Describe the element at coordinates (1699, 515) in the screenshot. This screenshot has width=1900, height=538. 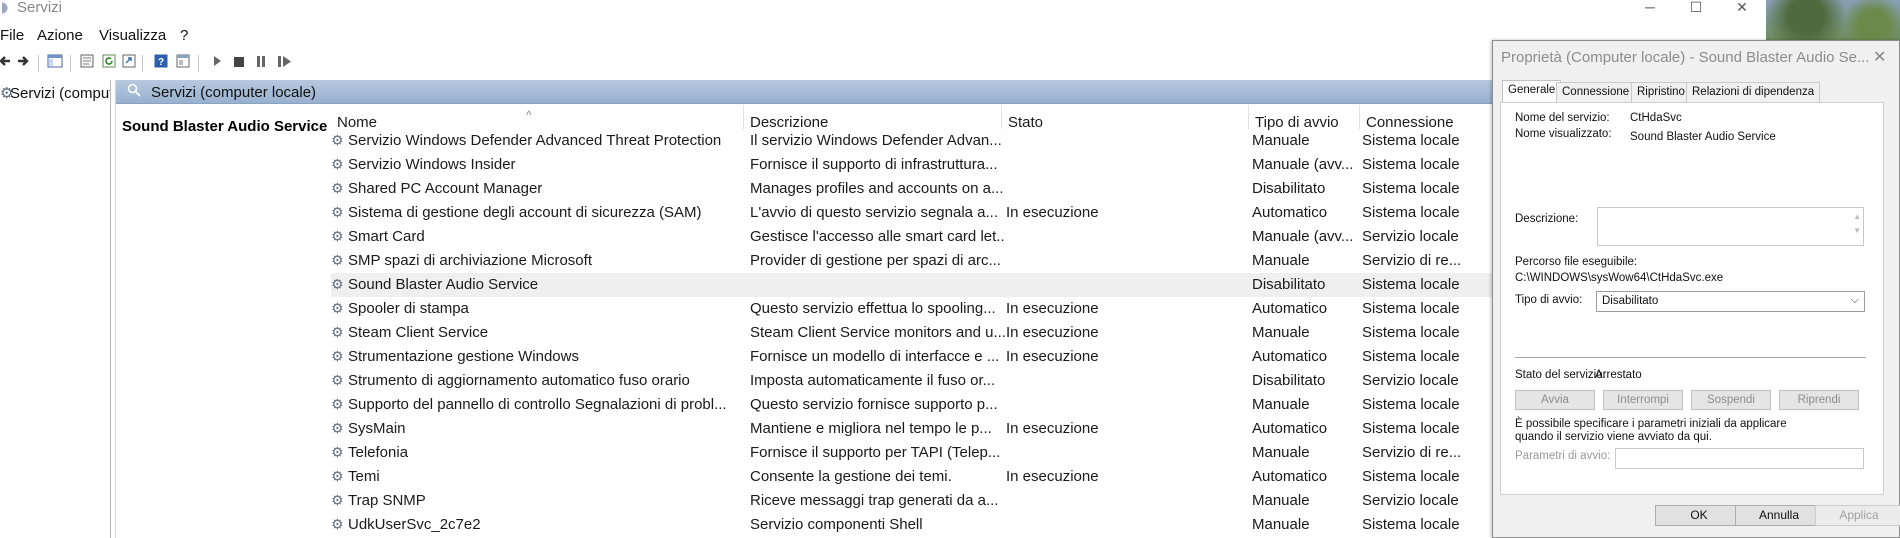
I see `ok-button: OK` at that location.